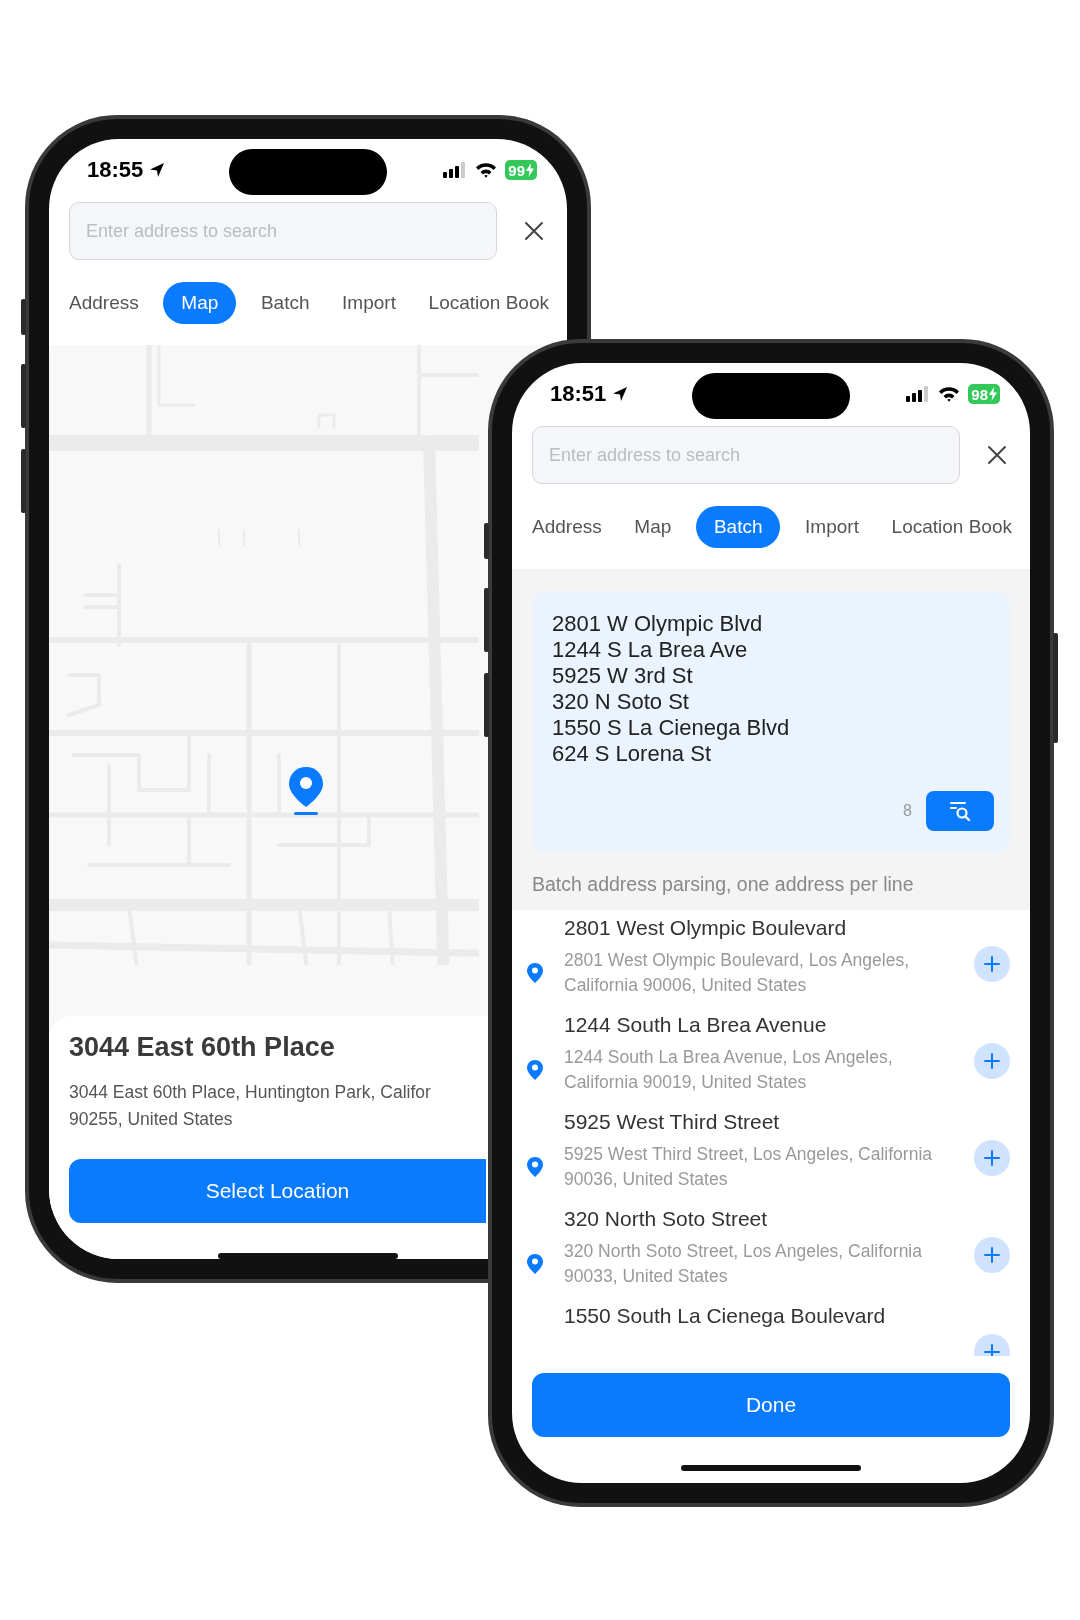 The image size is (1080, 1620). Describe the element at coordinates (115, 170) in the screenshot. I see `status-time: 18:55` at that location.